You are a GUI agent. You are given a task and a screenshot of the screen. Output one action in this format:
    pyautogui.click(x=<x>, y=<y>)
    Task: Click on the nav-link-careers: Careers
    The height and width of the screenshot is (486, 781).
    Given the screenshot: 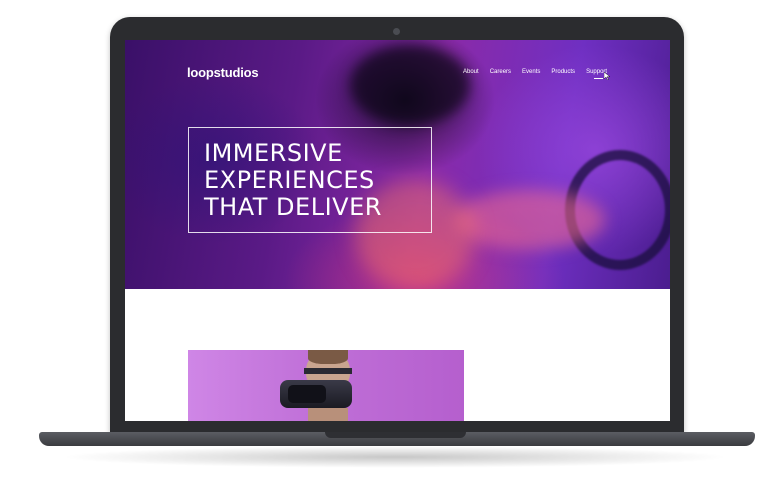 What is the action you would take?
    pyautogui.click(x=500, y=72)
    